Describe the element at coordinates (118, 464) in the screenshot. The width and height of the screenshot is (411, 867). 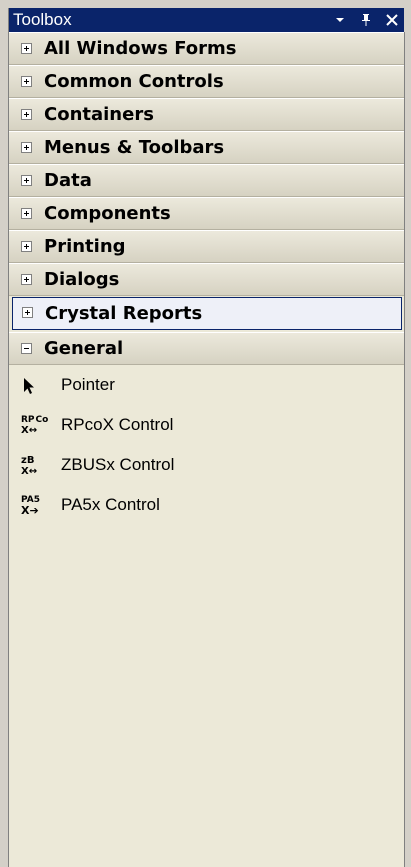
I see `item-label: ZBUSx Control` at that location.